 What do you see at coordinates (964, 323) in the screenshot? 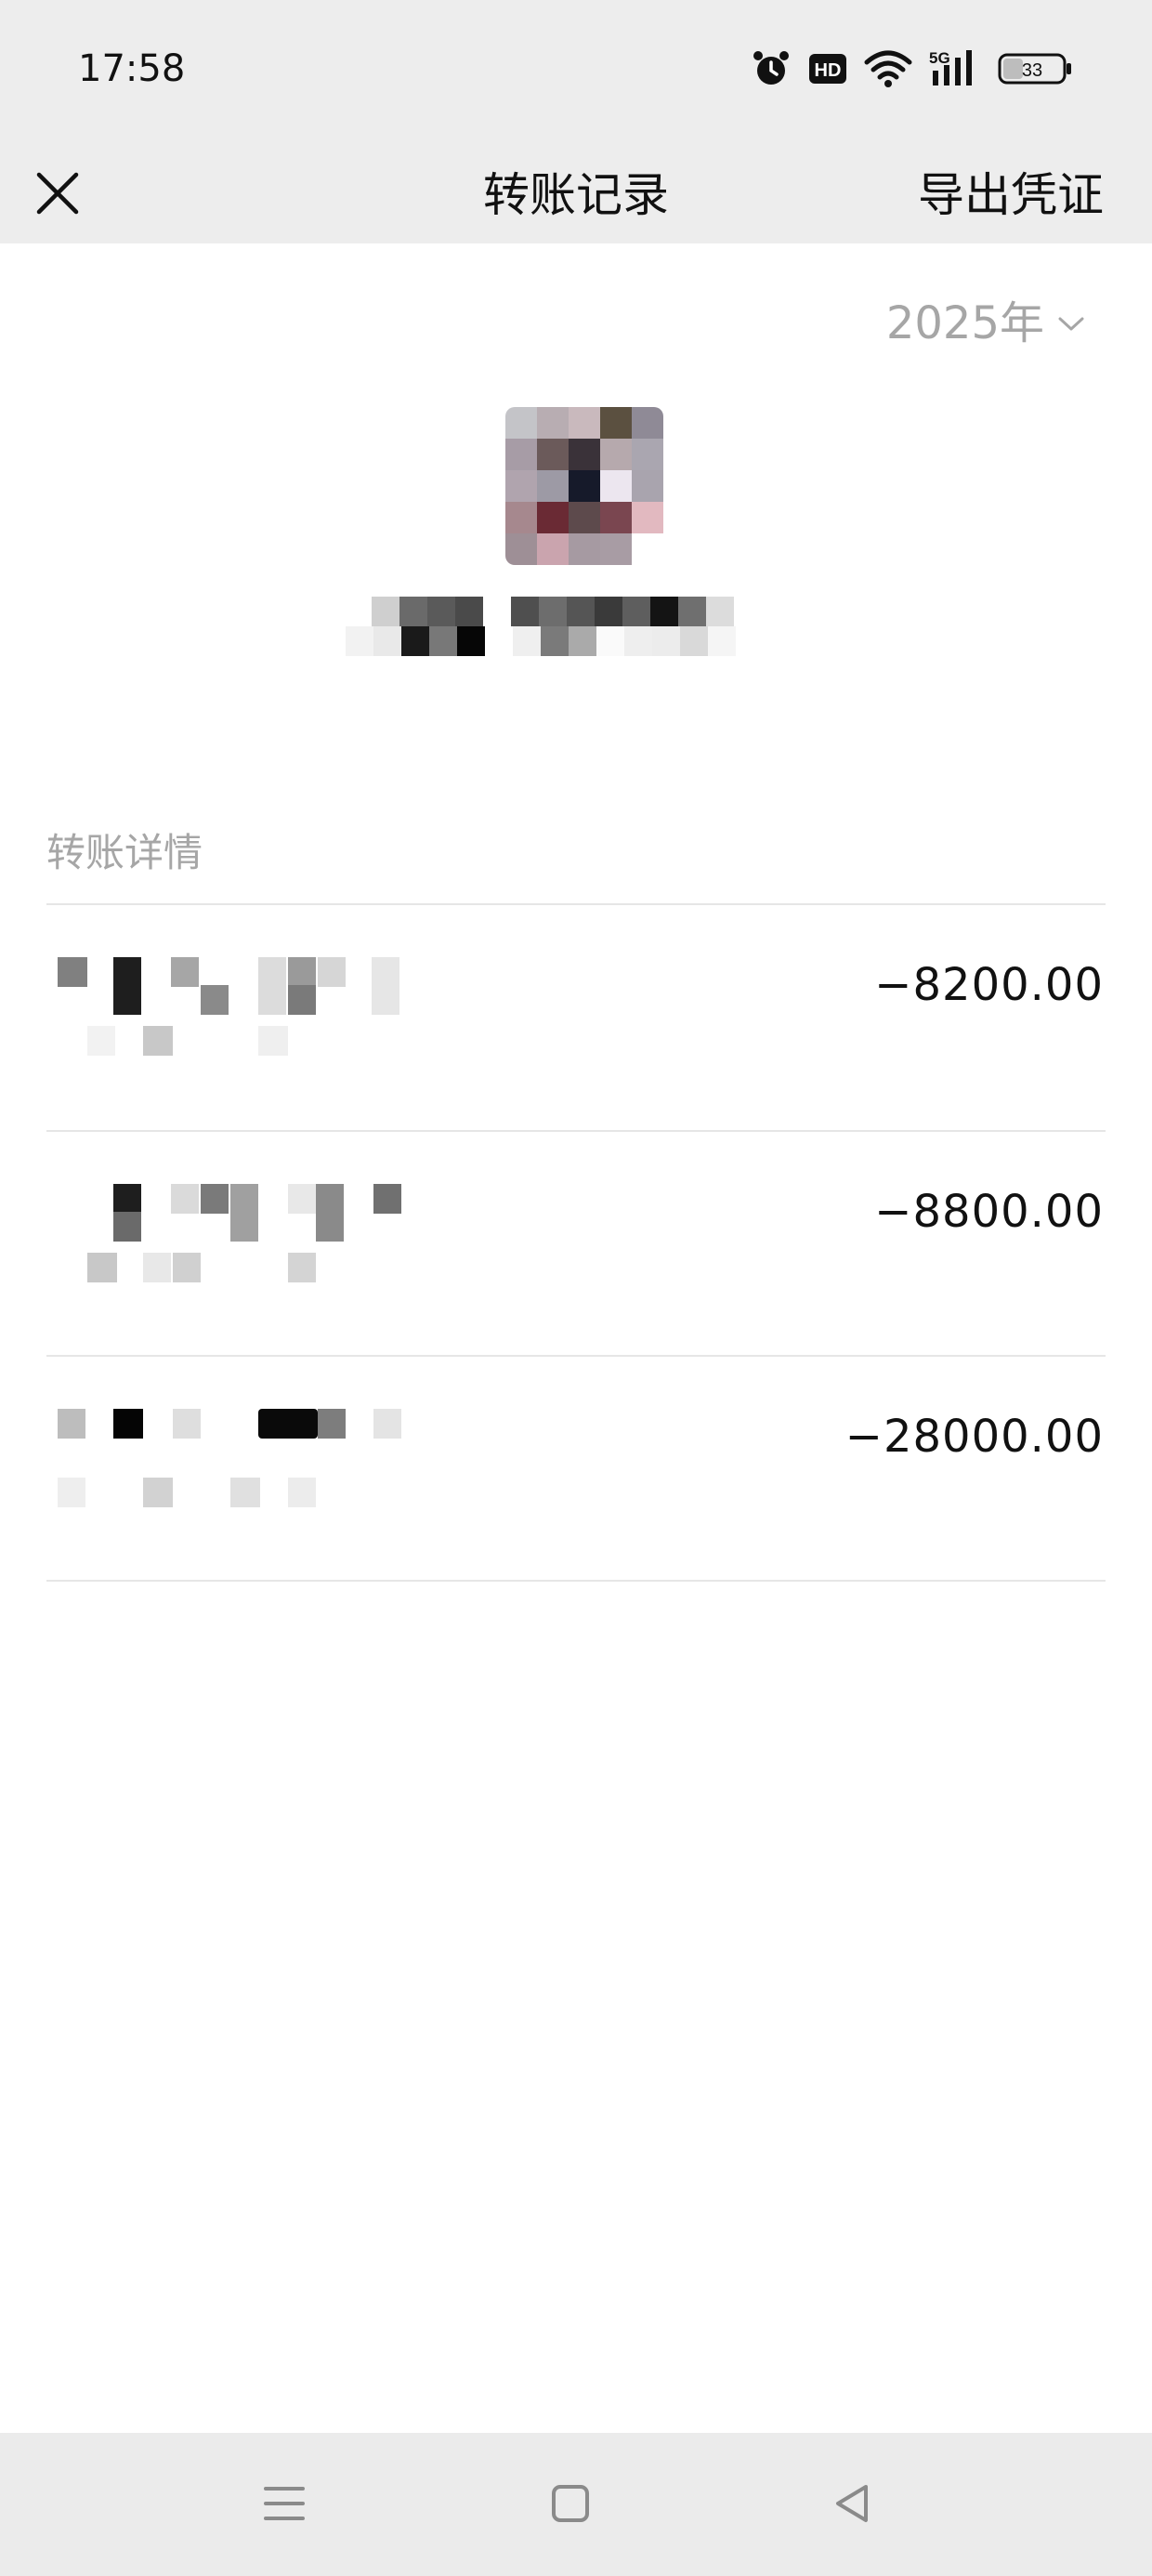
I see `year-label: 2025年` at bounding box center [964, 323].